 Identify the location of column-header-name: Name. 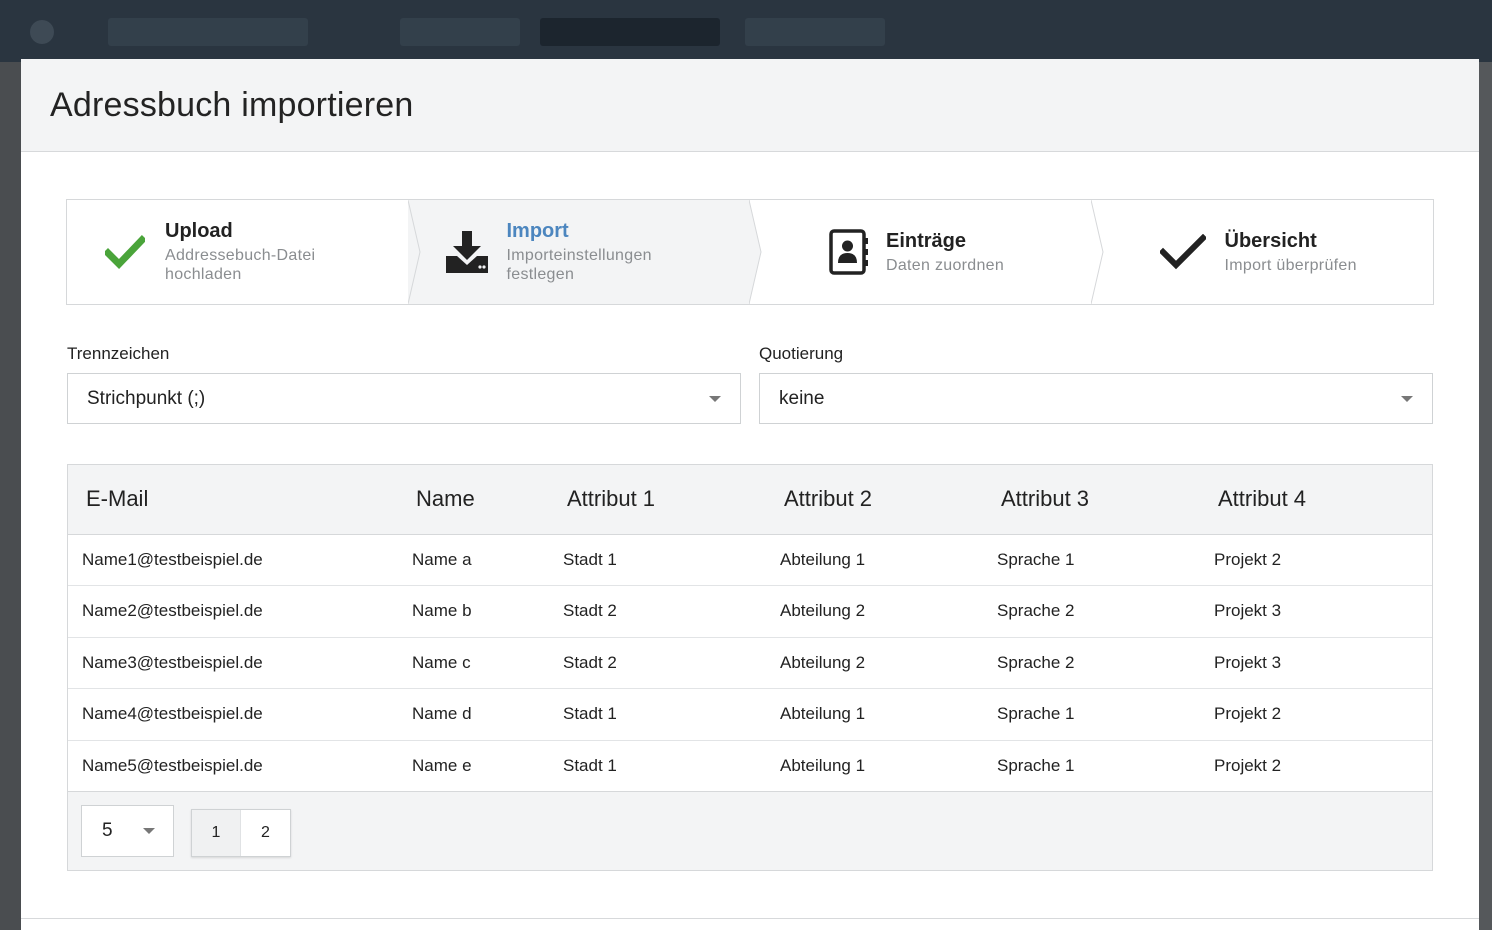
(445, 499).